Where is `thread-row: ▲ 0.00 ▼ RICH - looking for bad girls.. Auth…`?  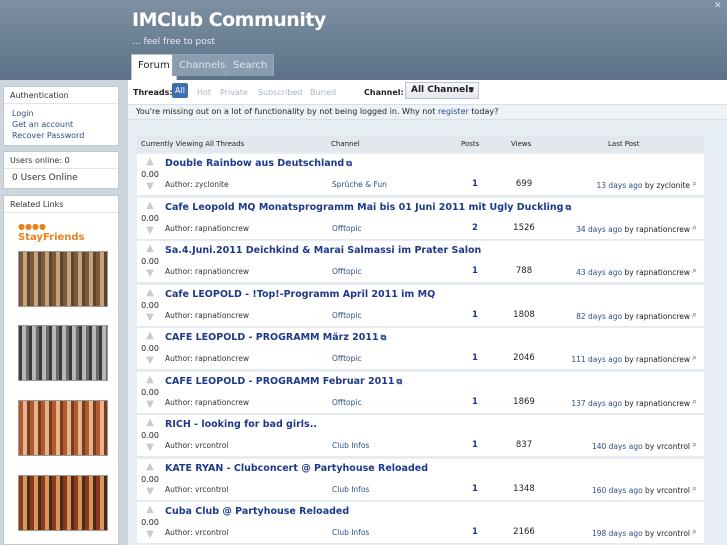 thread-row: ▲ 0.00 ▼ RICH - looking for bad girls.. Auth… is located at coordinates (420, 436).